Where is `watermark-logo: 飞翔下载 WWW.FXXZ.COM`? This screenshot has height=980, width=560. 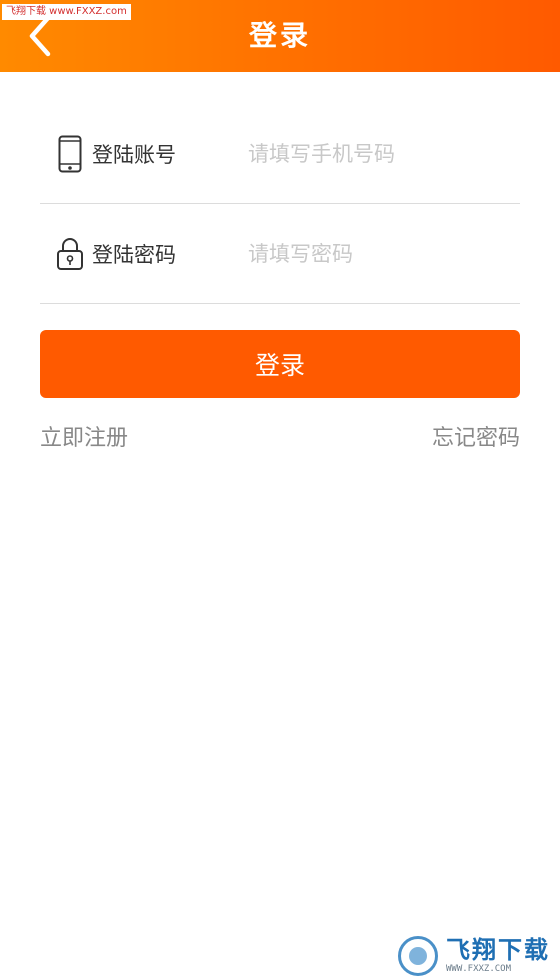 watermark-logo: 飞翔下载 WWW.FXXZ.COM is located at coordinates (477, 956).